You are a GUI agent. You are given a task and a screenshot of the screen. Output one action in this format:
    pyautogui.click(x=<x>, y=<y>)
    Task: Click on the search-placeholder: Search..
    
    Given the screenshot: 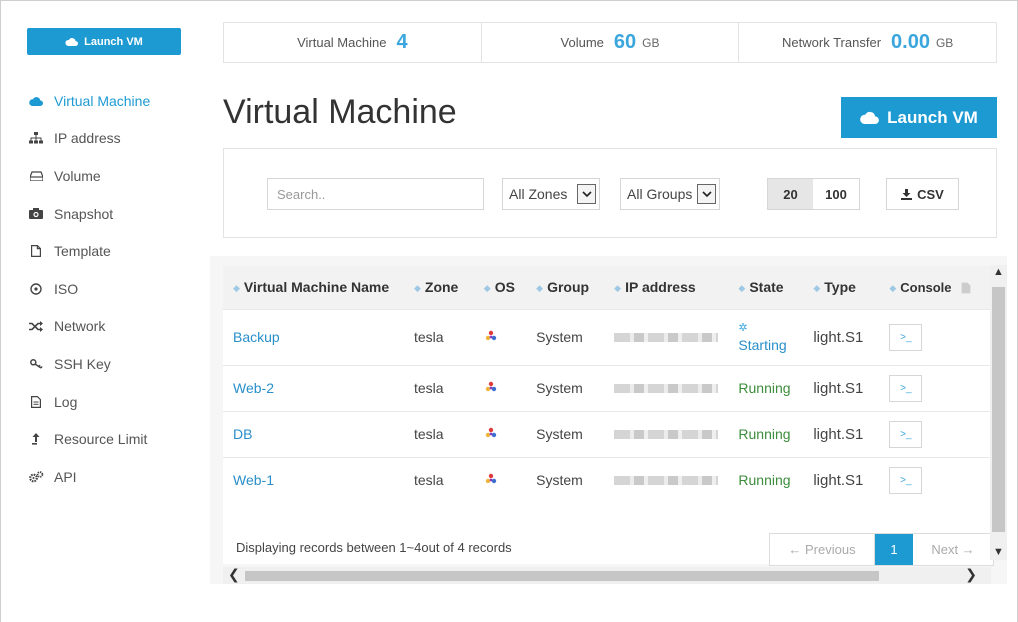 What is the action you would take?
    pyautogui.click(x=301, y=194)
    